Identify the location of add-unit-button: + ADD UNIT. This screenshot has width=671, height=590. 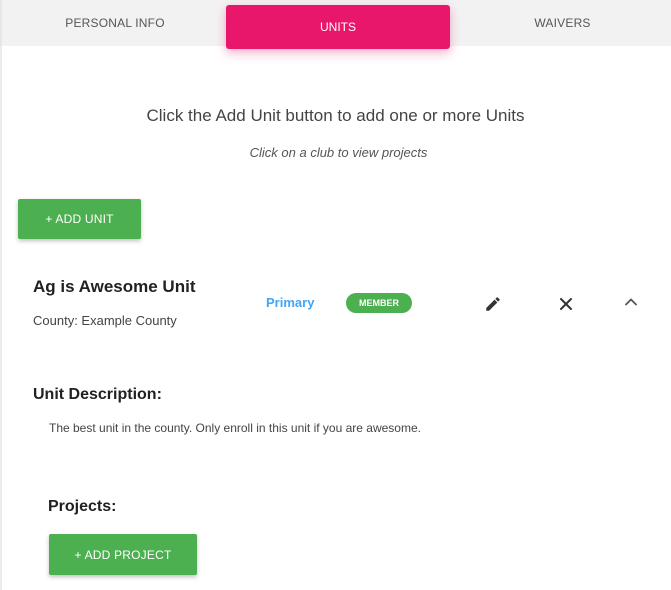
(79, 219).